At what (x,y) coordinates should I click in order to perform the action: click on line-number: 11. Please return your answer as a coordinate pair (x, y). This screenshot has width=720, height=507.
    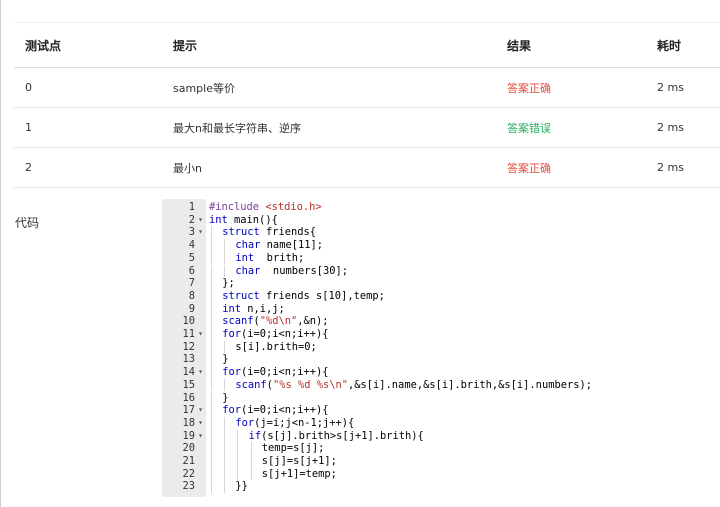
    Looking at the image, I should click on (188, 334).